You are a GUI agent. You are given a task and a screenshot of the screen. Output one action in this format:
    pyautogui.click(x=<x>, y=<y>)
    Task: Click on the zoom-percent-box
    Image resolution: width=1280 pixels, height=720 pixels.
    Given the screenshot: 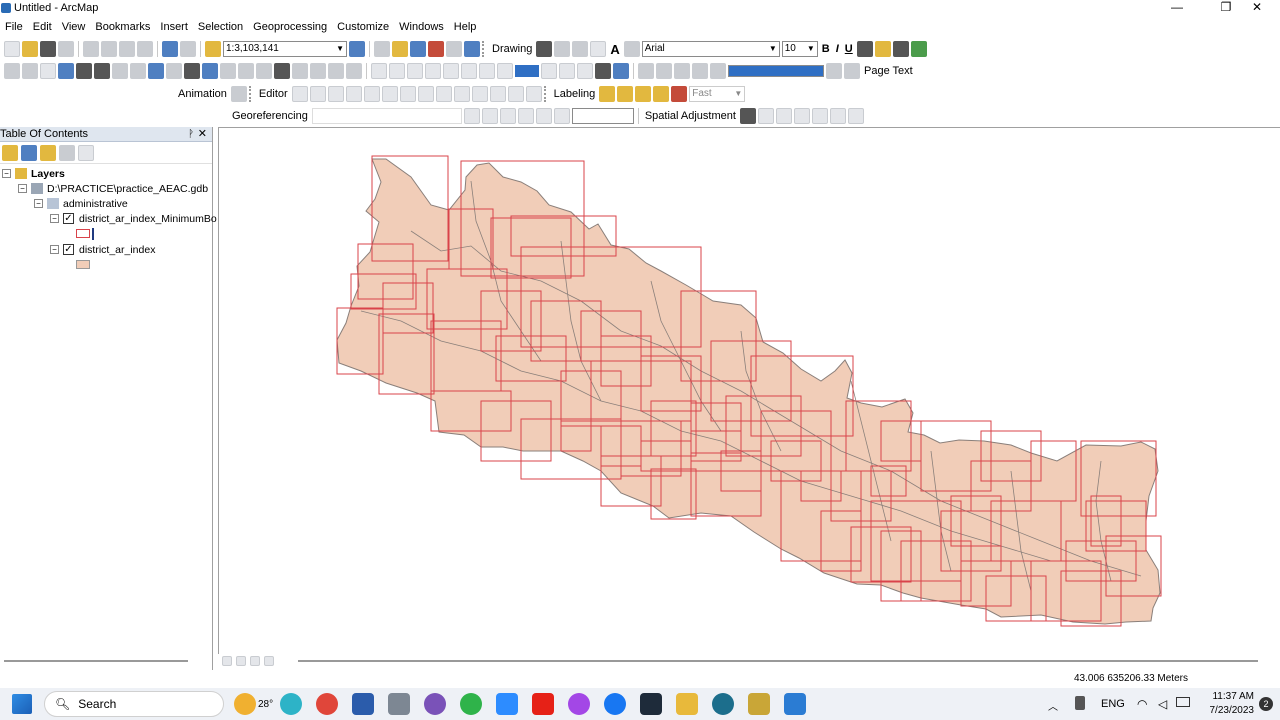 What is the action you would take?
    pyautogui.click(x=527, y=71)
    